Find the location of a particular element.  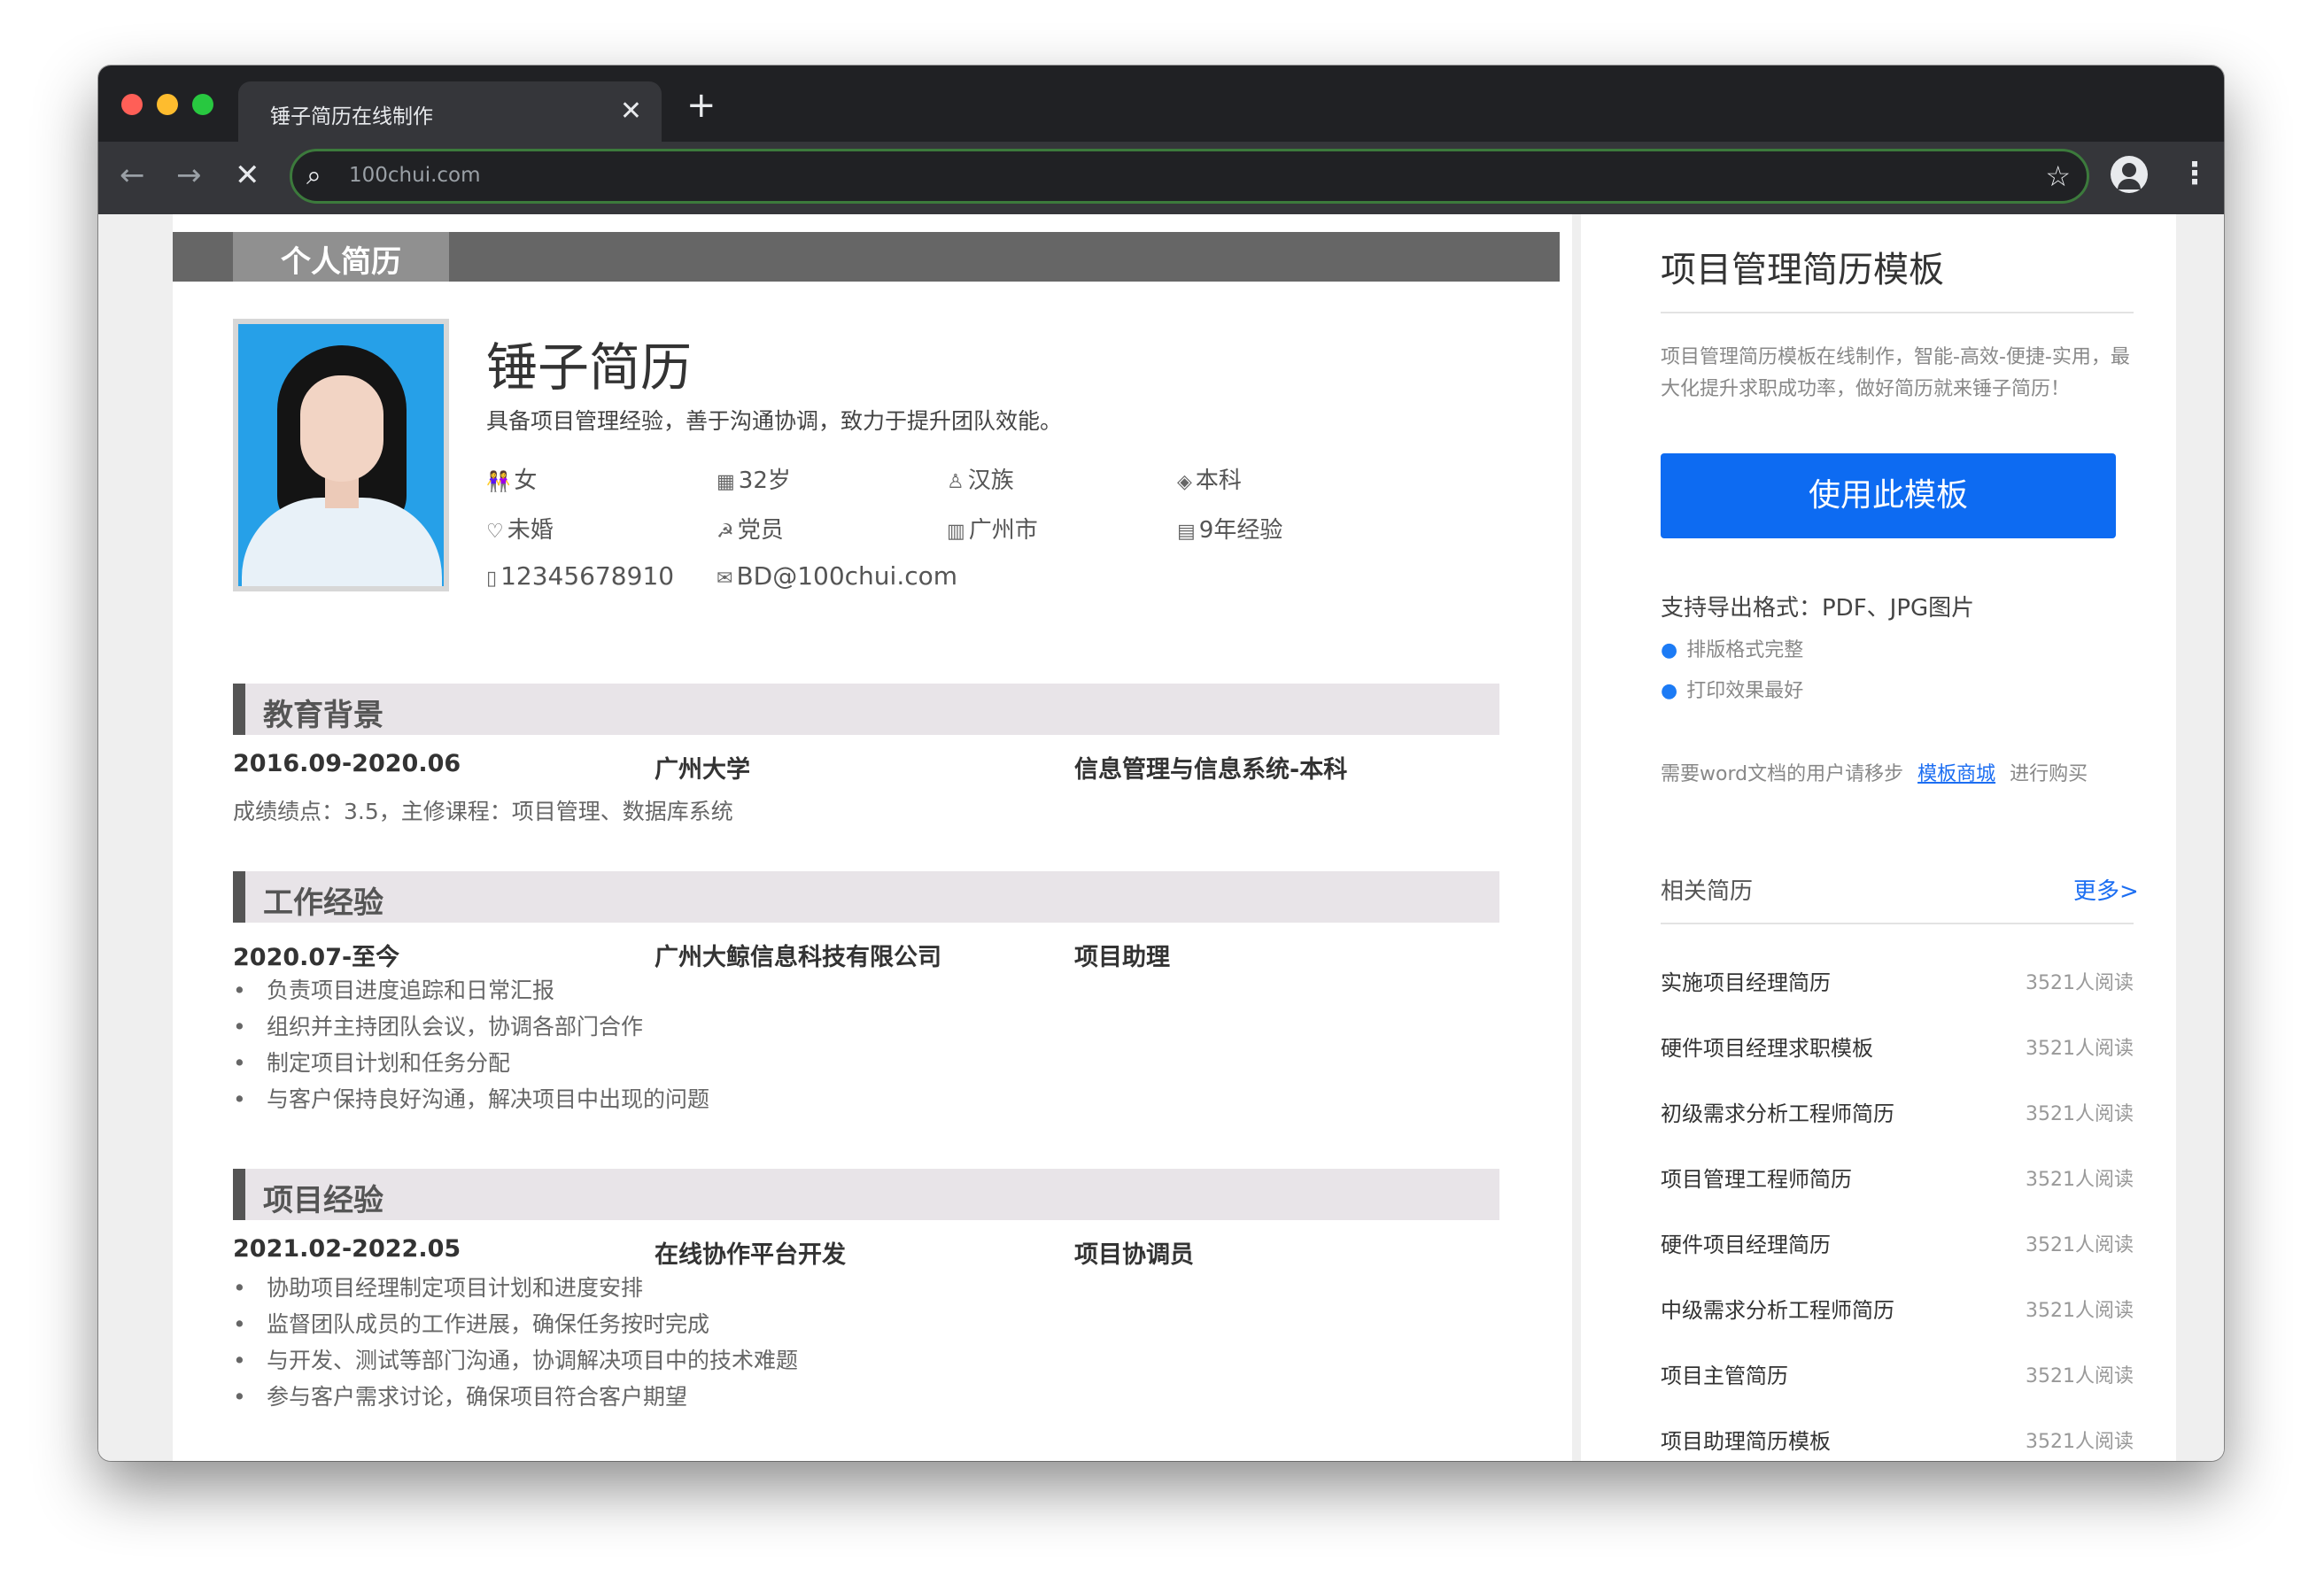

candidate-name: 锤子简历 is located at coordinates (589, 367).